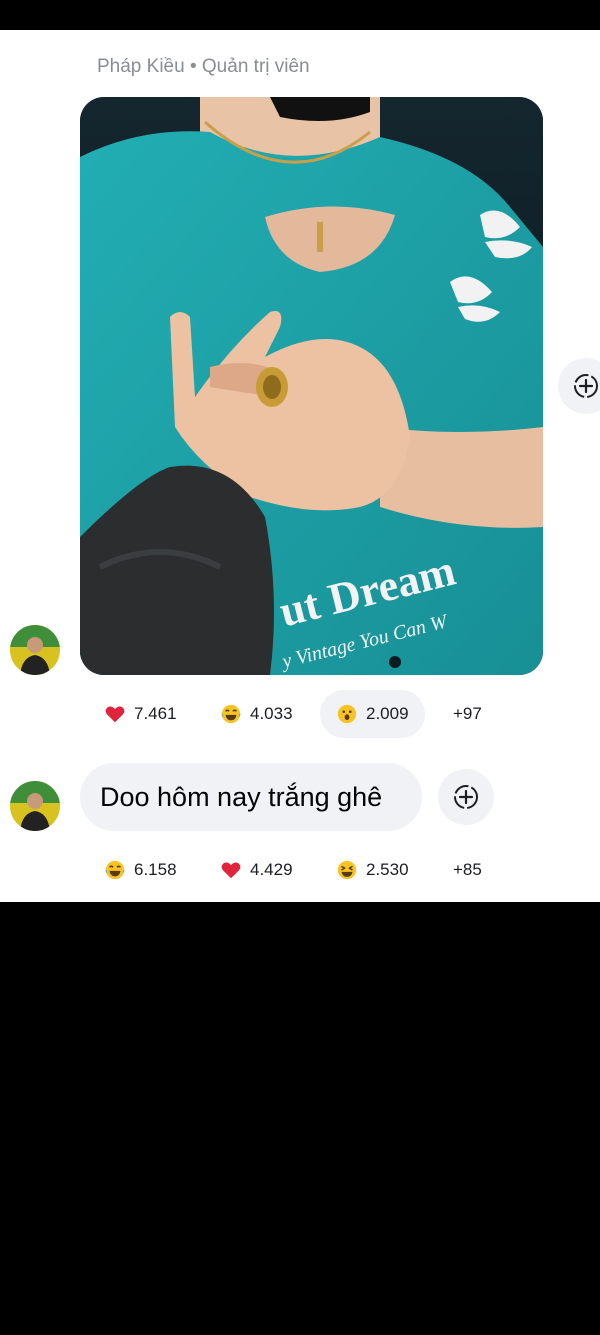  I want to click on grinning-squint-icon, so click(347, 870).